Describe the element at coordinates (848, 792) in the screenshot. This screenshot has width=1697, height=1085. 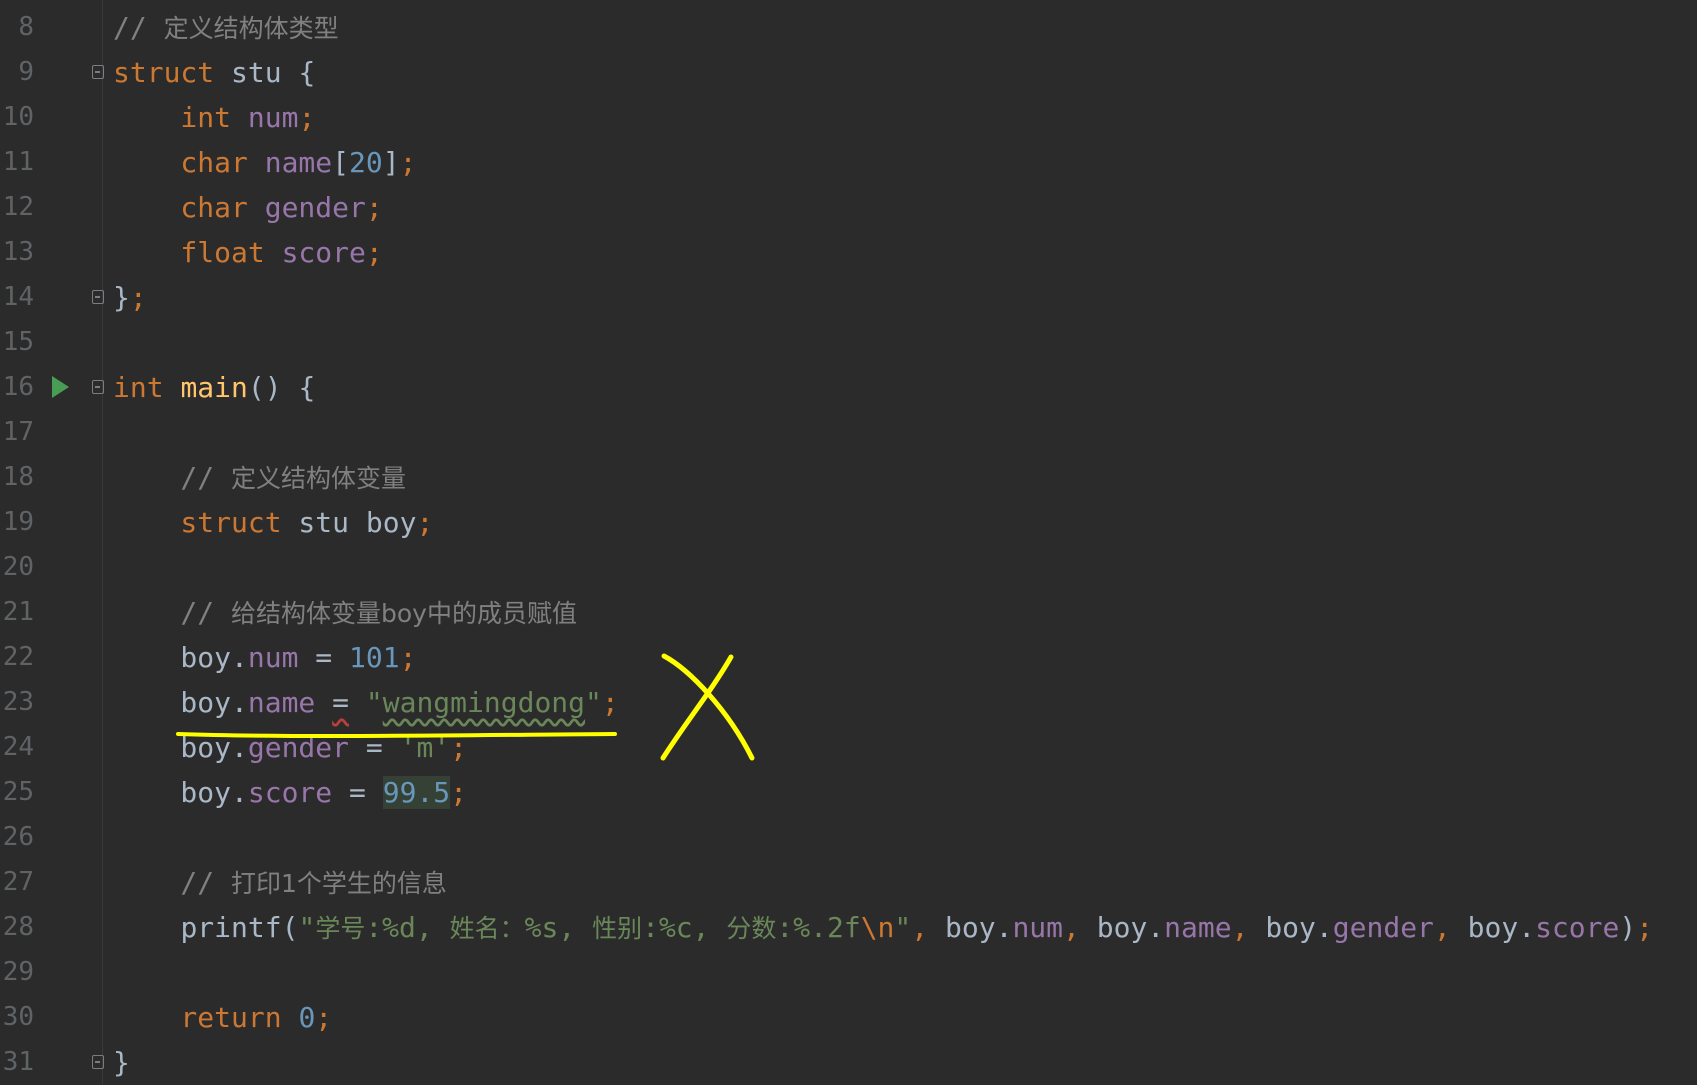
I see `code-line-25: 25 boy.score = 99.5;` at that location.